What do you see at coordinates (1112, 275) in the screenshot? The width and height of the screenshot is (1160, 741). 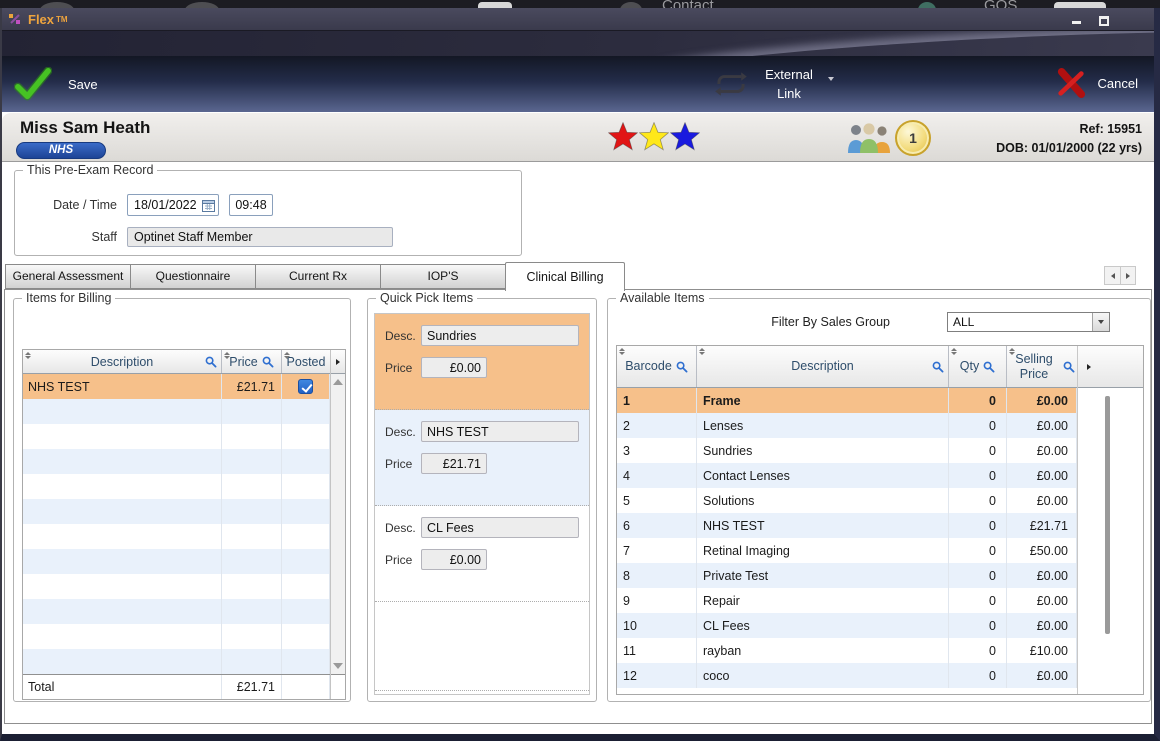 I see `tab-scroll-left-button` at bounding box center [1112, 275].